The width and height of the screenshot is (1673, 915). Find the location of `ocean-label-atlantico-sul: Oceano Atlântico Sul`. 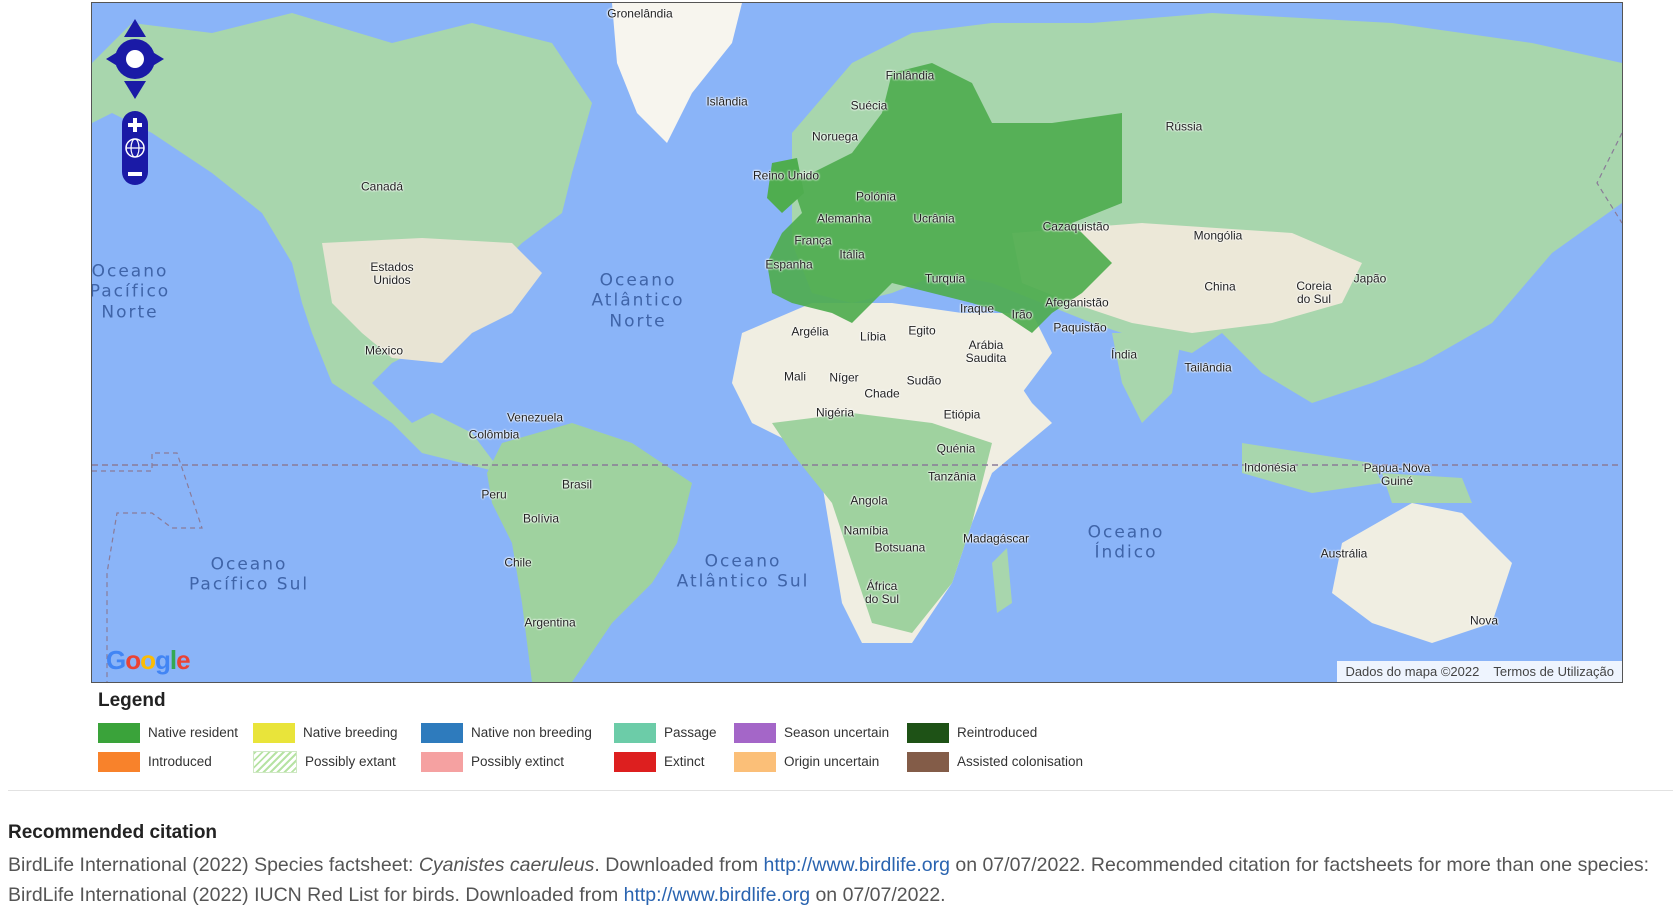

ocean-label-atlantico-sul: Oceano Atlântico Sul is located at coordinates (743, 571).